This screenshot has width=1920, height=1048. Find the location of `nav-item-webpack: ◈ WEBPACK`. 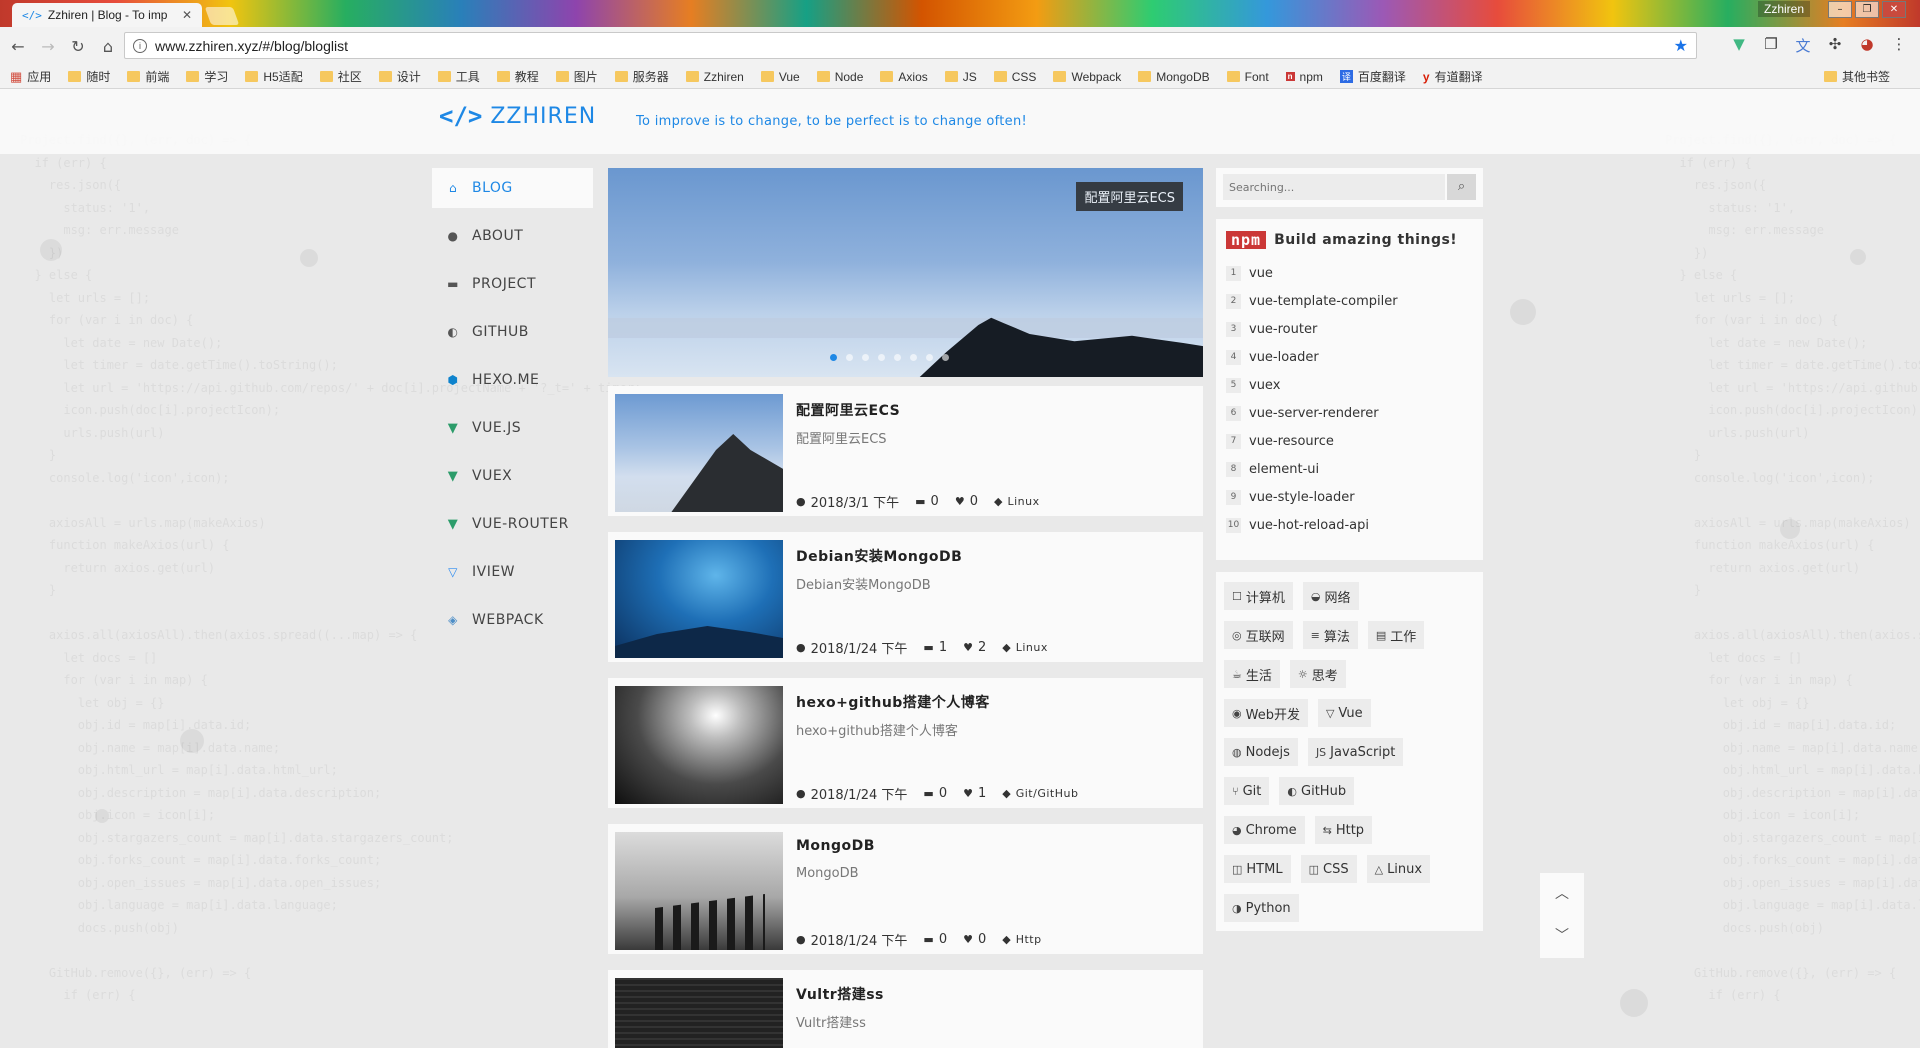

nav-item-webpack: ◈ WEBPACK is located at coordinates (512, 620).